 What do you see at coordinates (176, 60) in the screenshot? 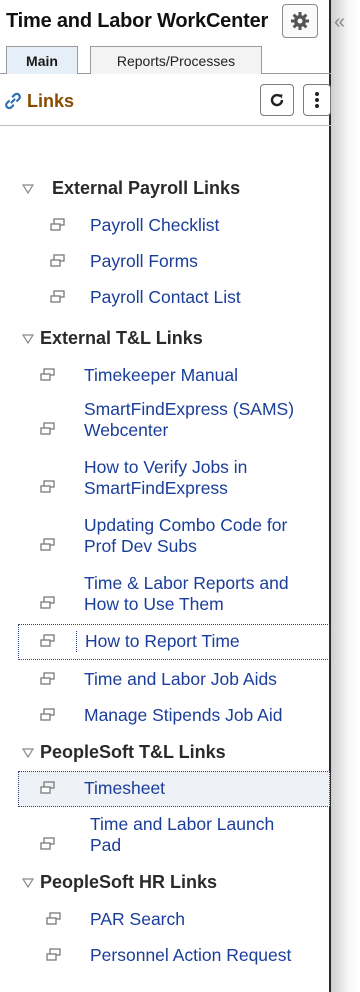
I see `tab-reports-processes: Reports/Processes` at bounding box center [176, 60].